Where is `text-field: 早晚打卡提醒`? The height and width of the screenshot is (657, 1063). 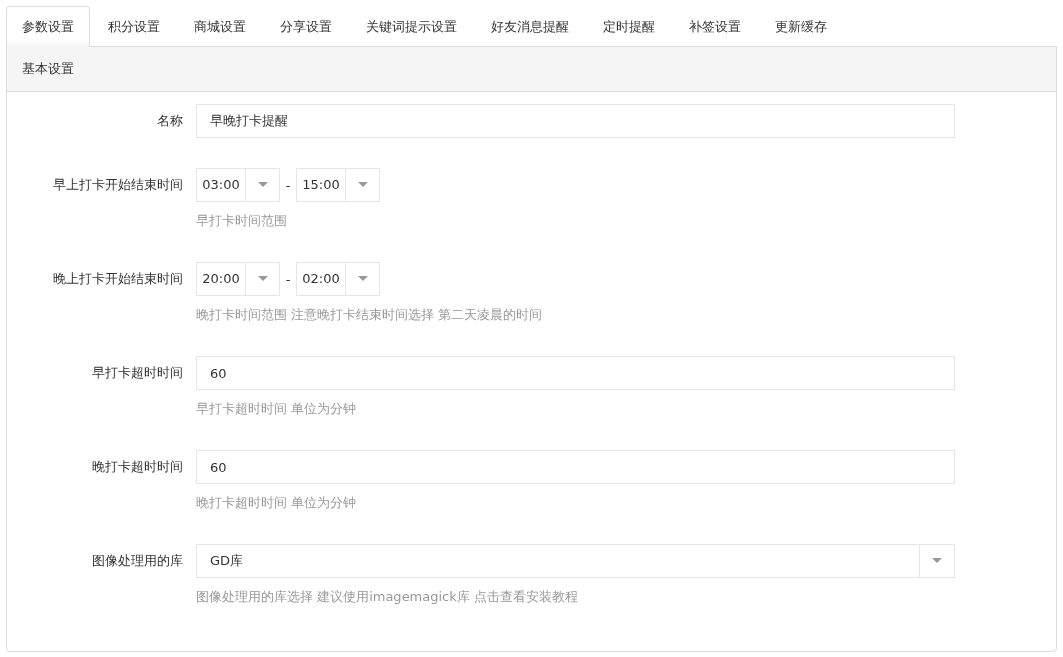 text-field: 早晚打卡提醒 is located at coordinates (575, 121).